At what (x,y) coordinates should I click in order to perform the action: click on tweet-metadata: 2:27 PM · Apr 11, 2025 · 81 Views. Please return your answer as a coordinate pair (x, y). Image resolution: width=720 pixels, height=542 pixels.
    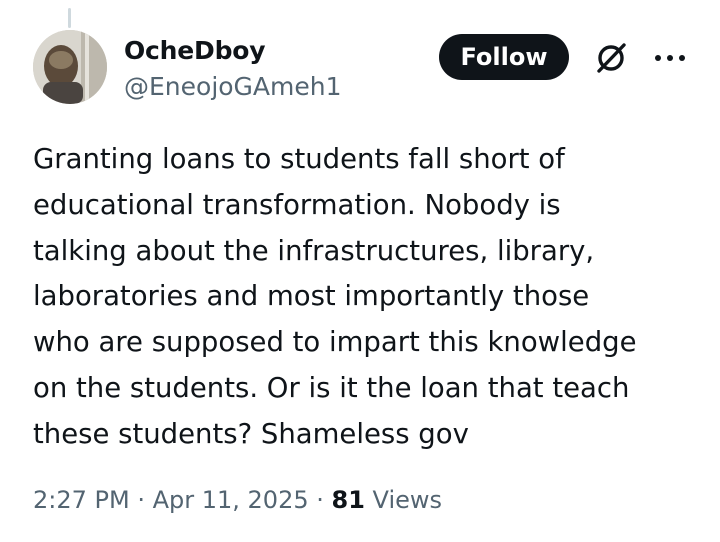
    Looking at the image, I should click on (237, 500).